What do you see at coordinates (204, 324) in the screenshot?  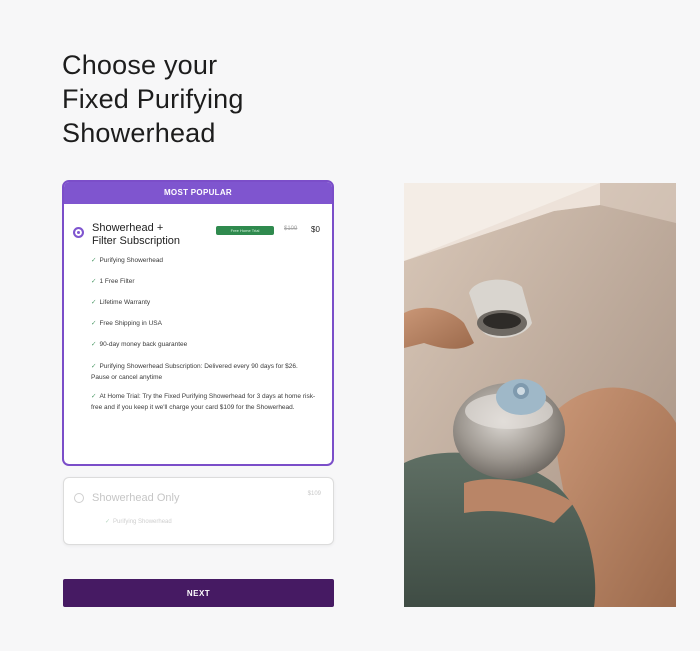 I see `feature-item: ✓ Free Shipping in USA` at bounding box center [204, 324].